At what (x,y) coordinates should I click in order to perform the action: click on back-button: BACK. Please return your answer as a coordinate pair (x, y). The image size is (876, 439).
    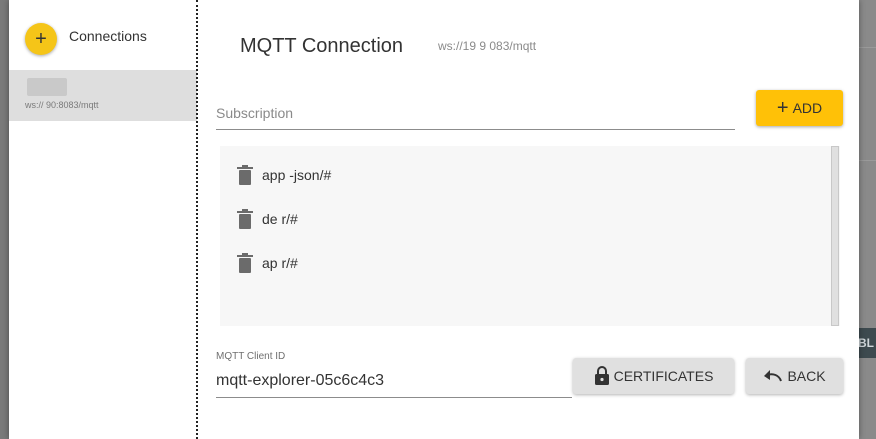
    Looking at the image, I should click on (794, 376).